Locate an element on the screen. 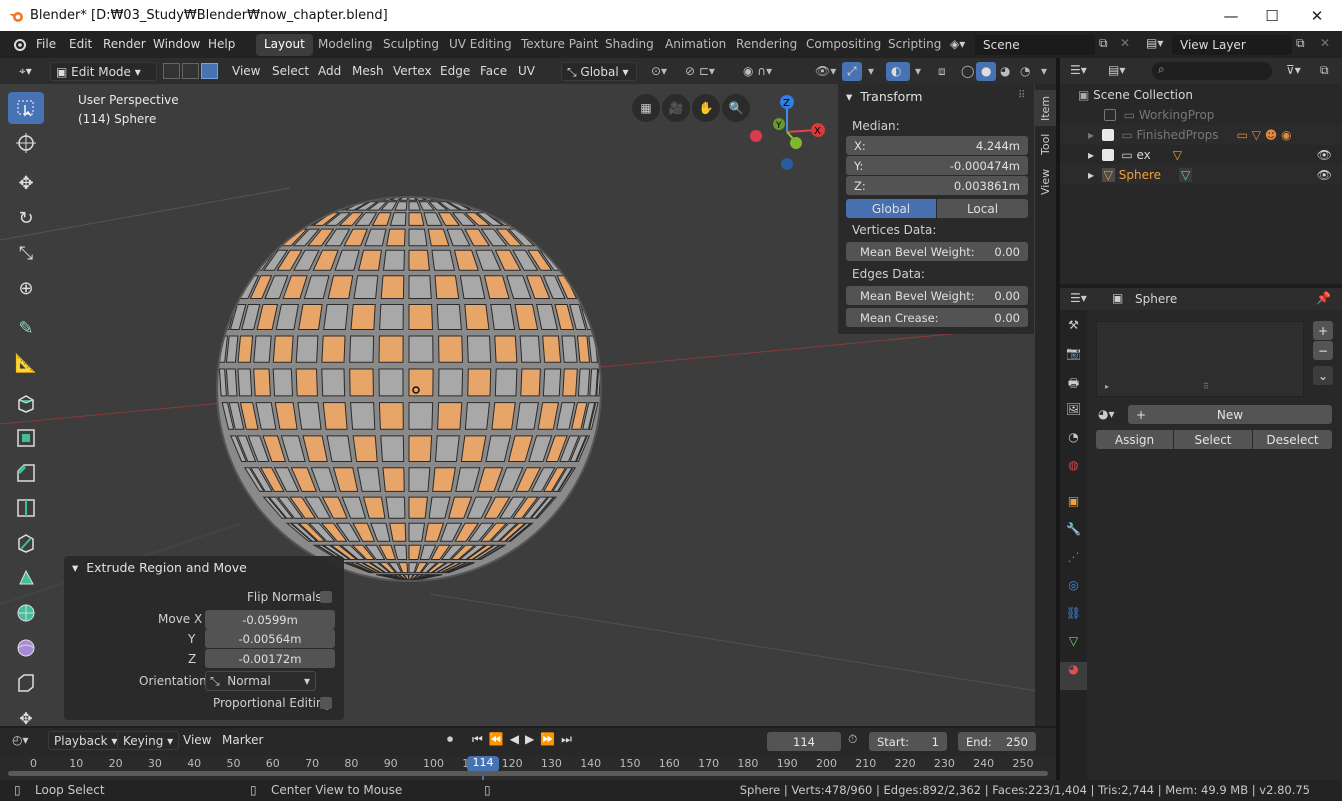 Image resolution: width=1342 pixels, height=801 pixels. add-slot-button: + is located at coordinates (1323, 330).